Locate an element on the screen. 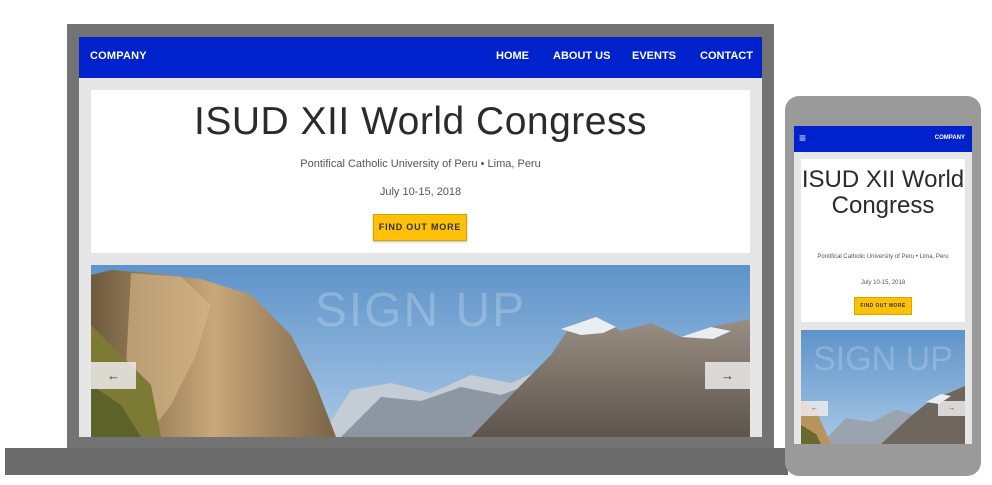 The image size is (992, 485). carousel-prev-button: ← is located at coordinates (113, 375).